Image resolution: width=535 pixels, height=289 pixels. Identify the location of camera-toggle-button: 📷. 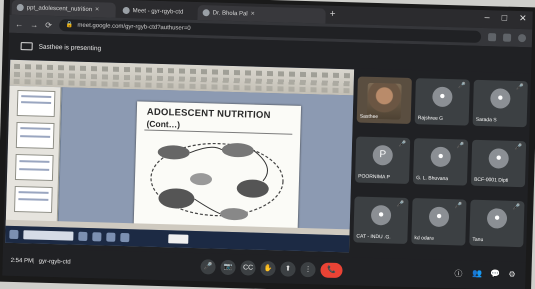
(228, 267).